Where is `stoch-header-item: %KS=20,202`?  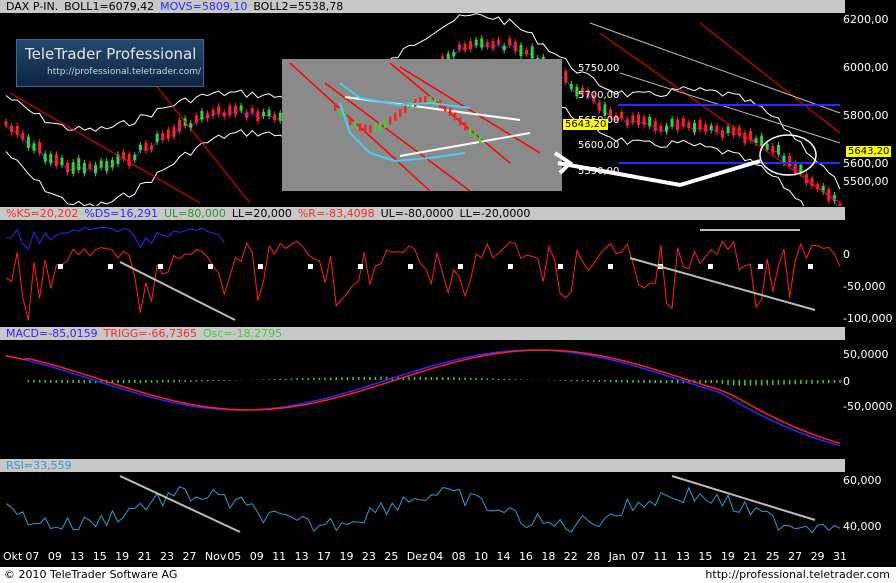 stoch-header-item: %KS=20,202 is located at coordinates (42, 213).